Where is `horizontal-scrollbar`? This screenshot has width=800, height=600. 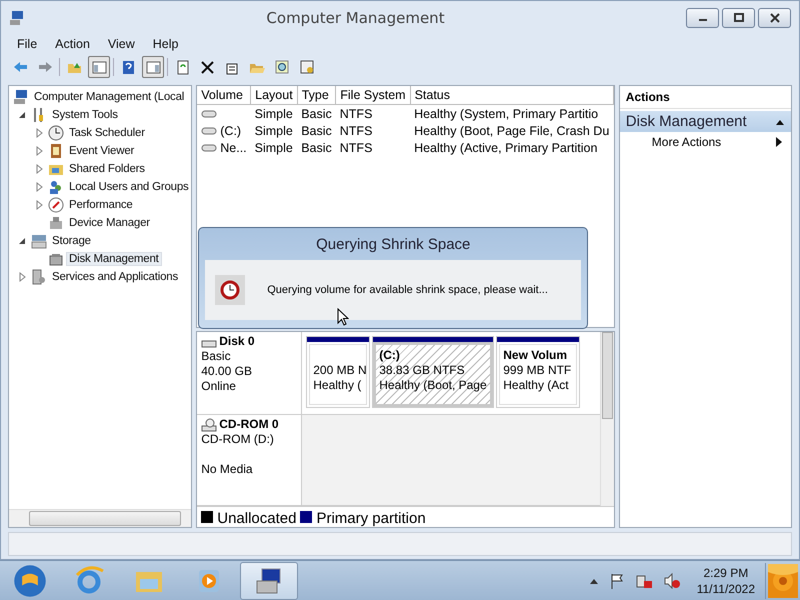
horizontal-scrollbar is located at coordinates (100, 518).